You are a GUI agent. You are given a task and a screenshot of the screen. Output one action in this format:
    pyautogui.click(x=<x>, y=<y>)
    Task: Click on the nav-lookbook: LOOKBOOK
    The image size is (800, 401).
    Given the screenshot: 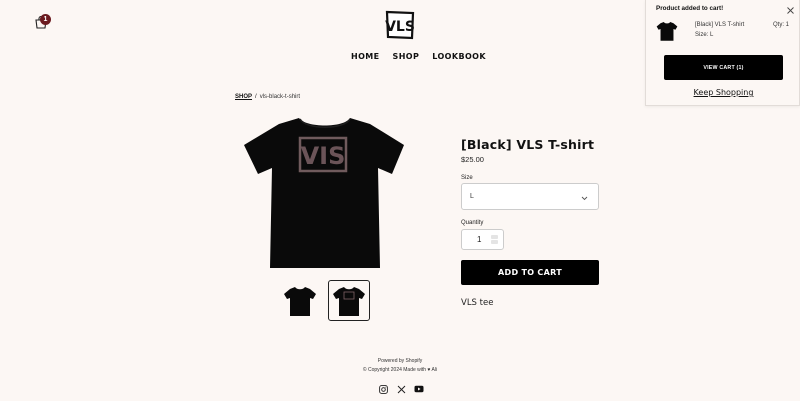 What is the action you would take?
    pyautogui.click(x=459, y=56)
    